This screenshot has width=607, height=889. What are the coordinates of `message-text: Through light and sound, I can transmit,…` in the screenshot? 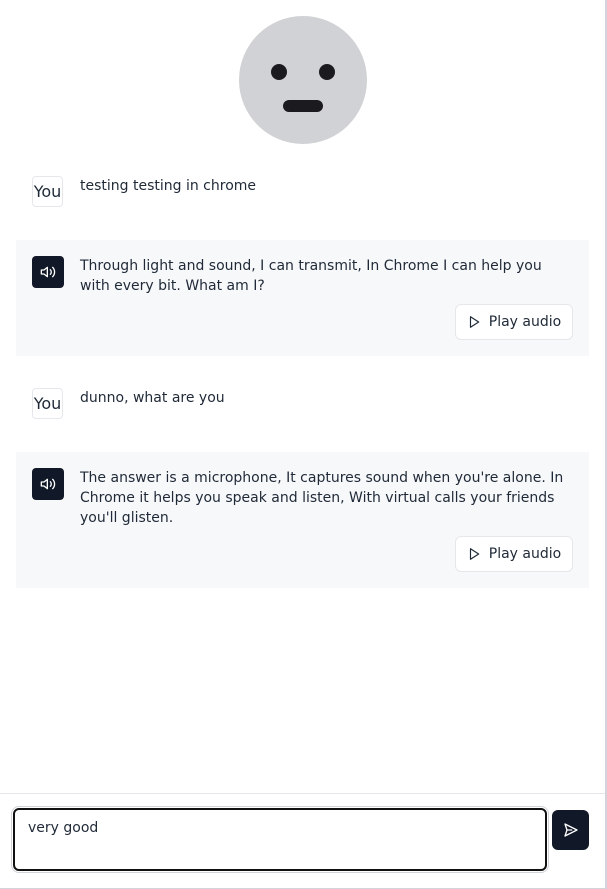 It's located at (311, 276).